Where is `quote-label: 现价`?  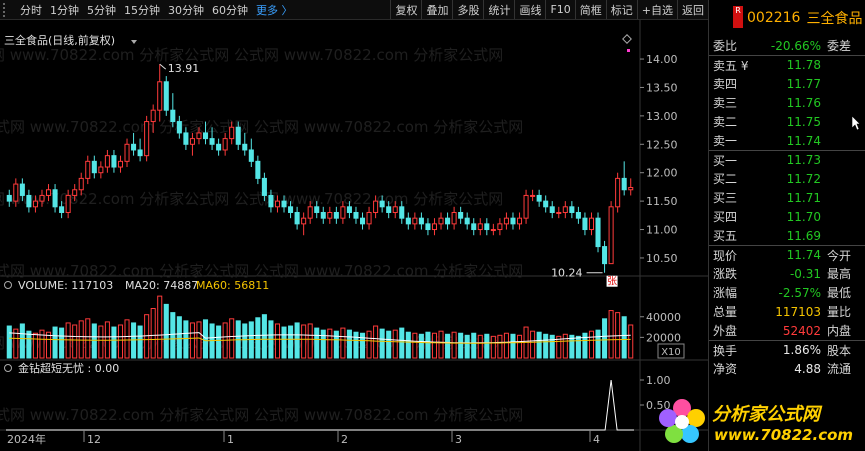 quote-label: 现价 is located at coordinates (725, 255).